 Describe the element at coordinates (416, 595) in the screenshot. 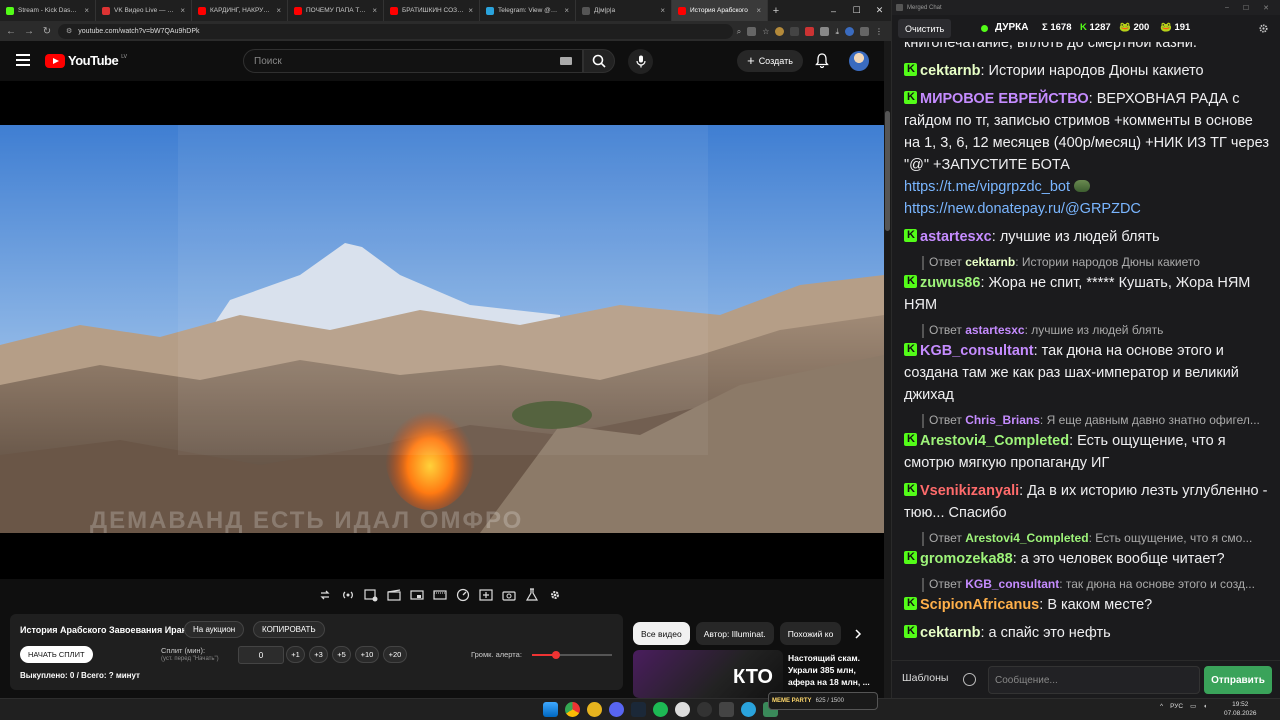

I see `theater-mode-icon` at that location.